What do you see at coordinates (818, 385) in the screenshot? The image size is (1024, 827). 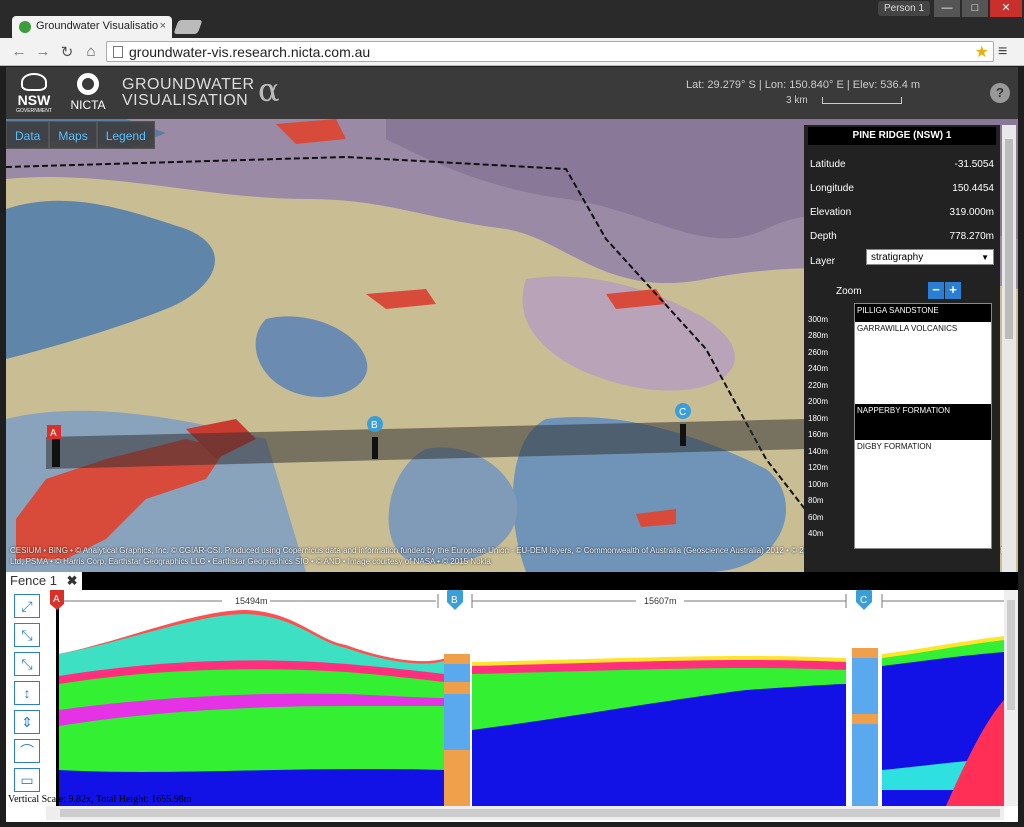 I see `depth-tick: 220m` at bounding box center [818, 385].